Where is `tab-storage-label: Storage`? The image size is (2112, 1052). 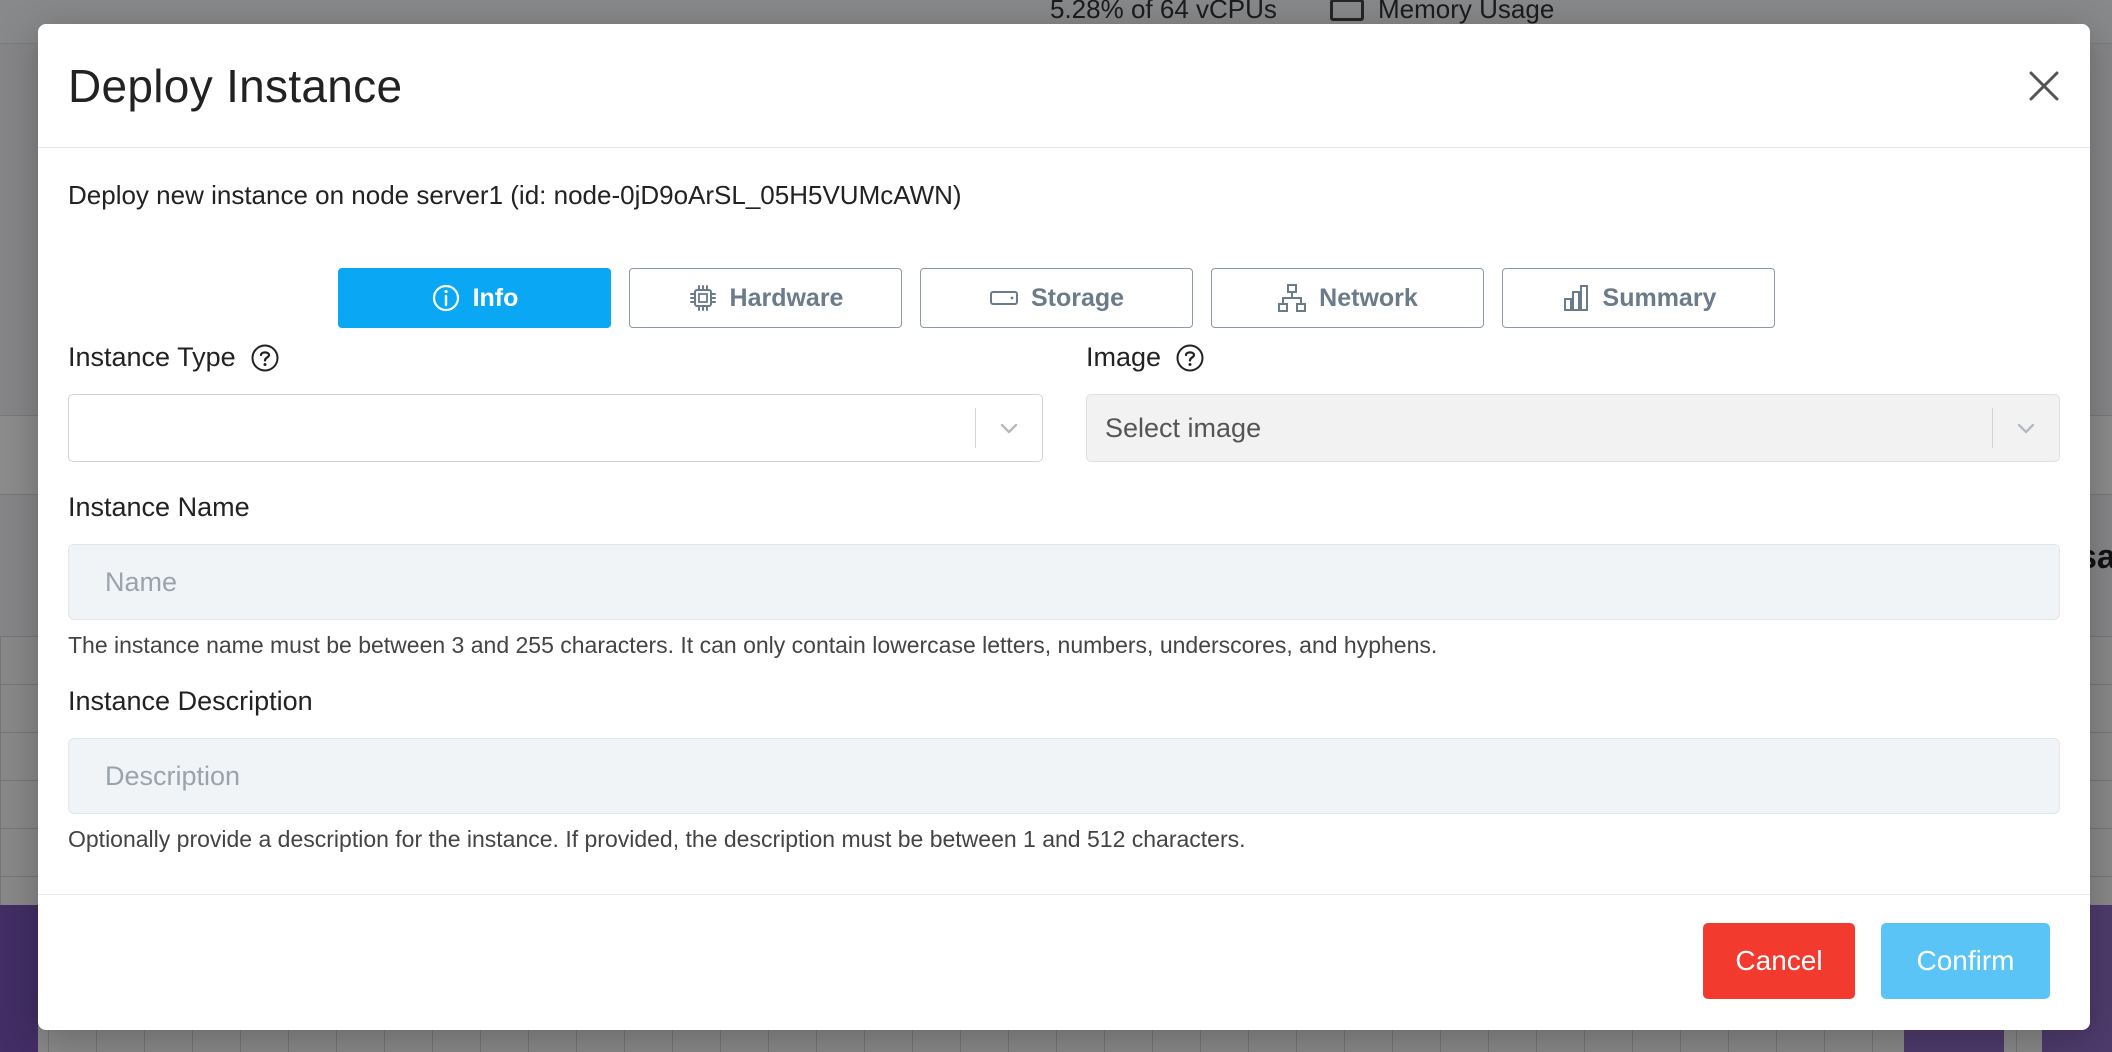 tab-storage-label: Storage is located at coordinates (1077, 297).